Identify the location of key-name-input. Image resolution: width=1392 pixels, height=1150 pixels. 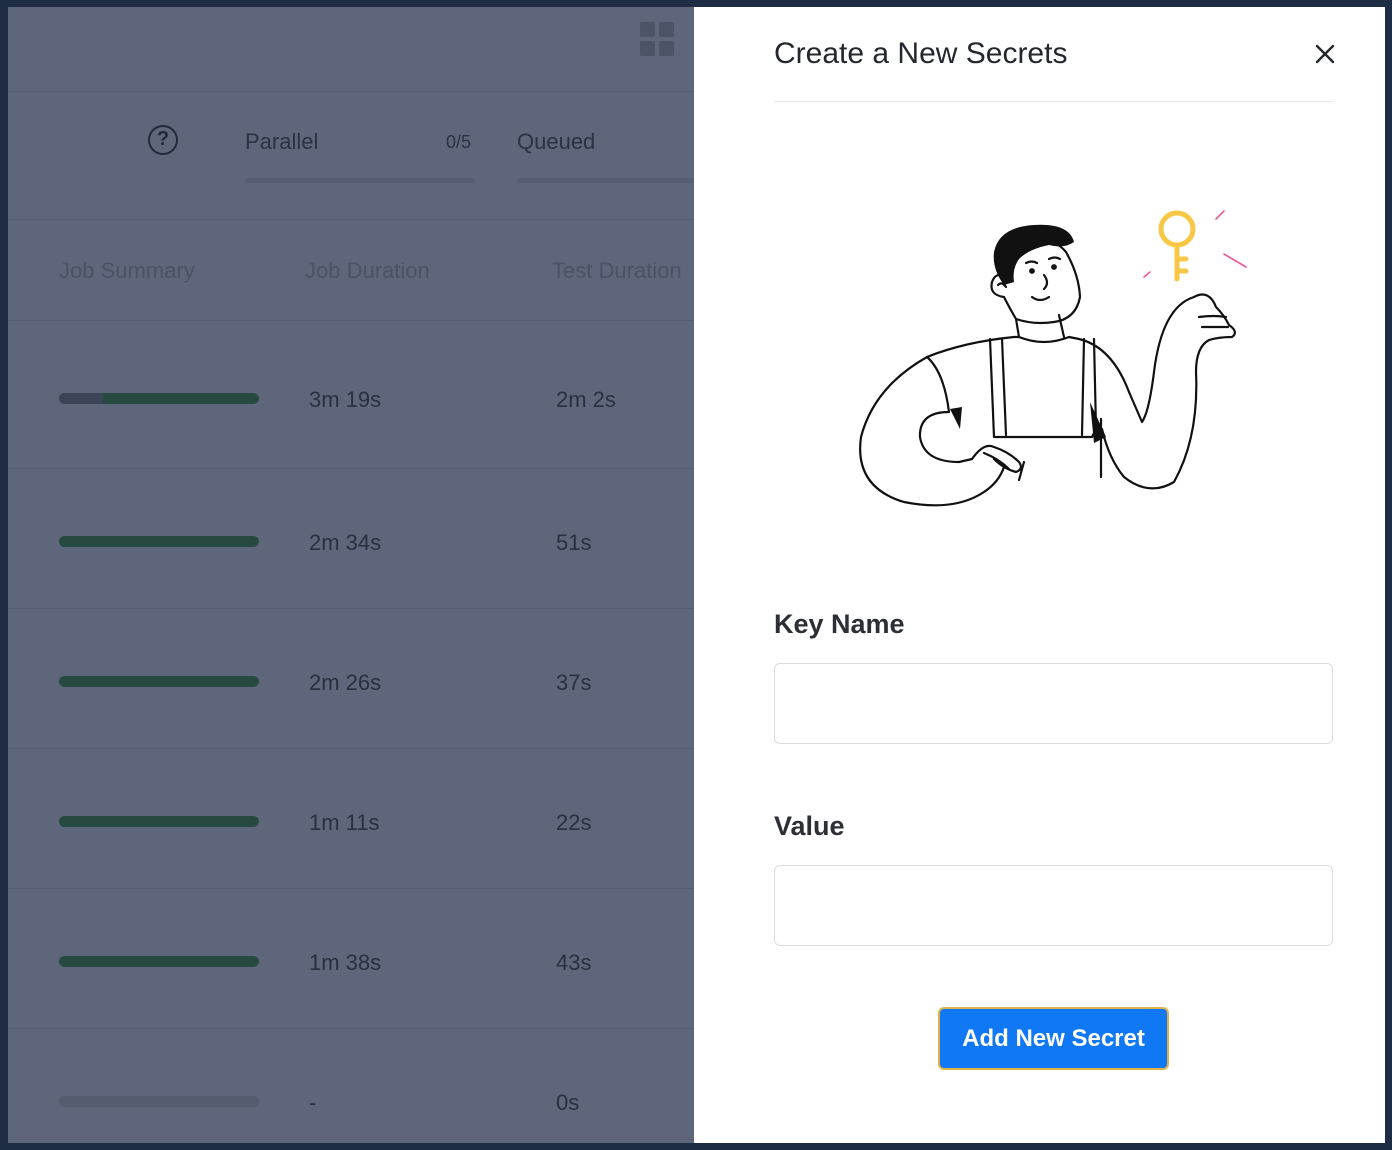
(1053, 703).